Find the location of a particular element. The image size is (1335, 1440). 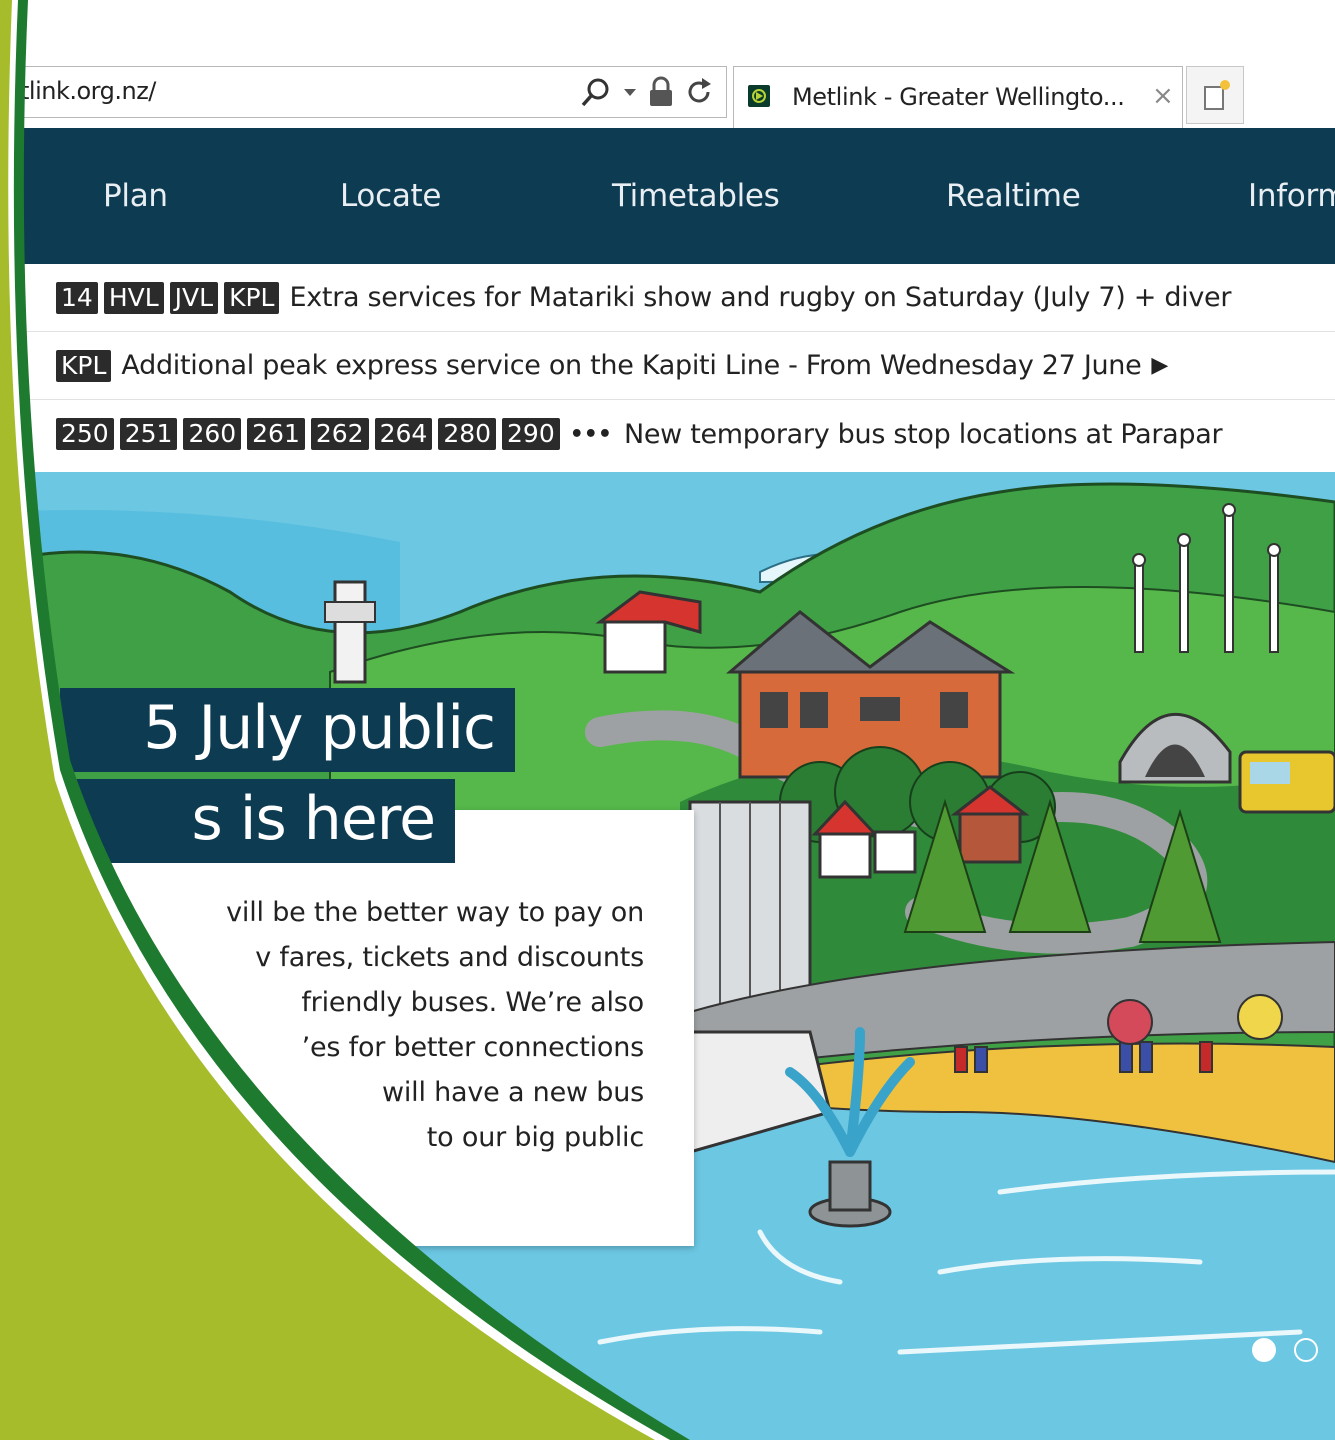

route-tag: 264 is located at coordinates (403, 434).